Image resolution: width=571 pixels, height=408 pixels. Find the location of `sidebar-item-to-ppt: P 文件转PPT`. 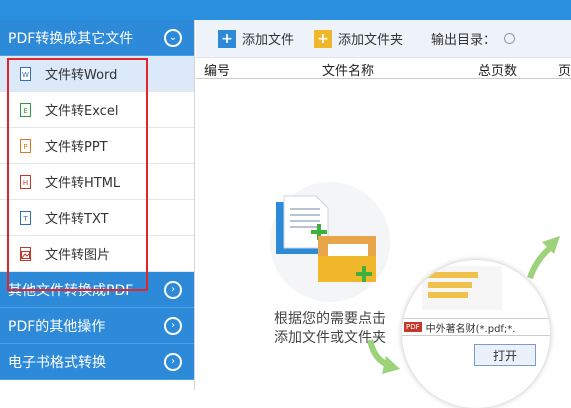

sidebar-item-to-ppt: P 文件转PPT is located at coordinates (97, 146).